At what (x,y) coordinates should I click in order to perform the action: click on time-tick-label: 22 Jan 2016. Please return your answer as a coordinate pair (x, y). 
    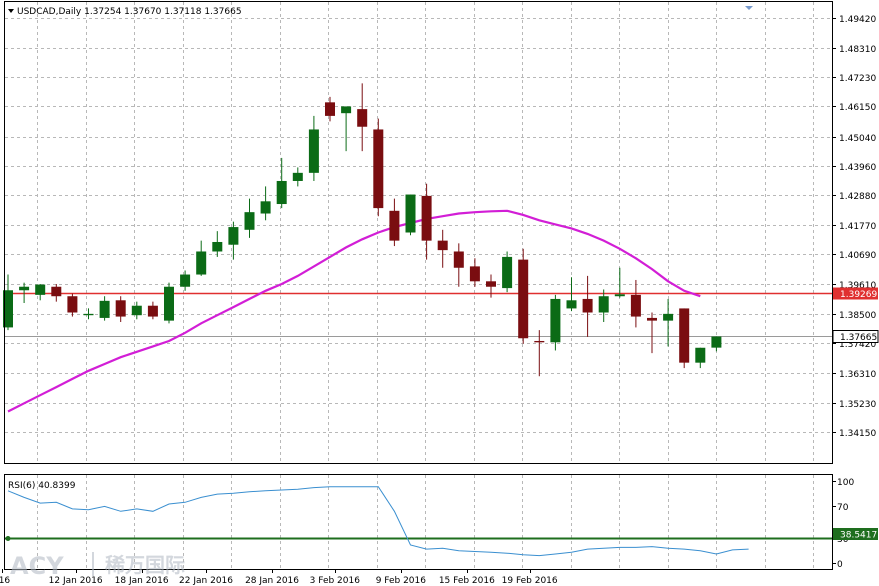
    Looking at the image, I should click on (206, 581).